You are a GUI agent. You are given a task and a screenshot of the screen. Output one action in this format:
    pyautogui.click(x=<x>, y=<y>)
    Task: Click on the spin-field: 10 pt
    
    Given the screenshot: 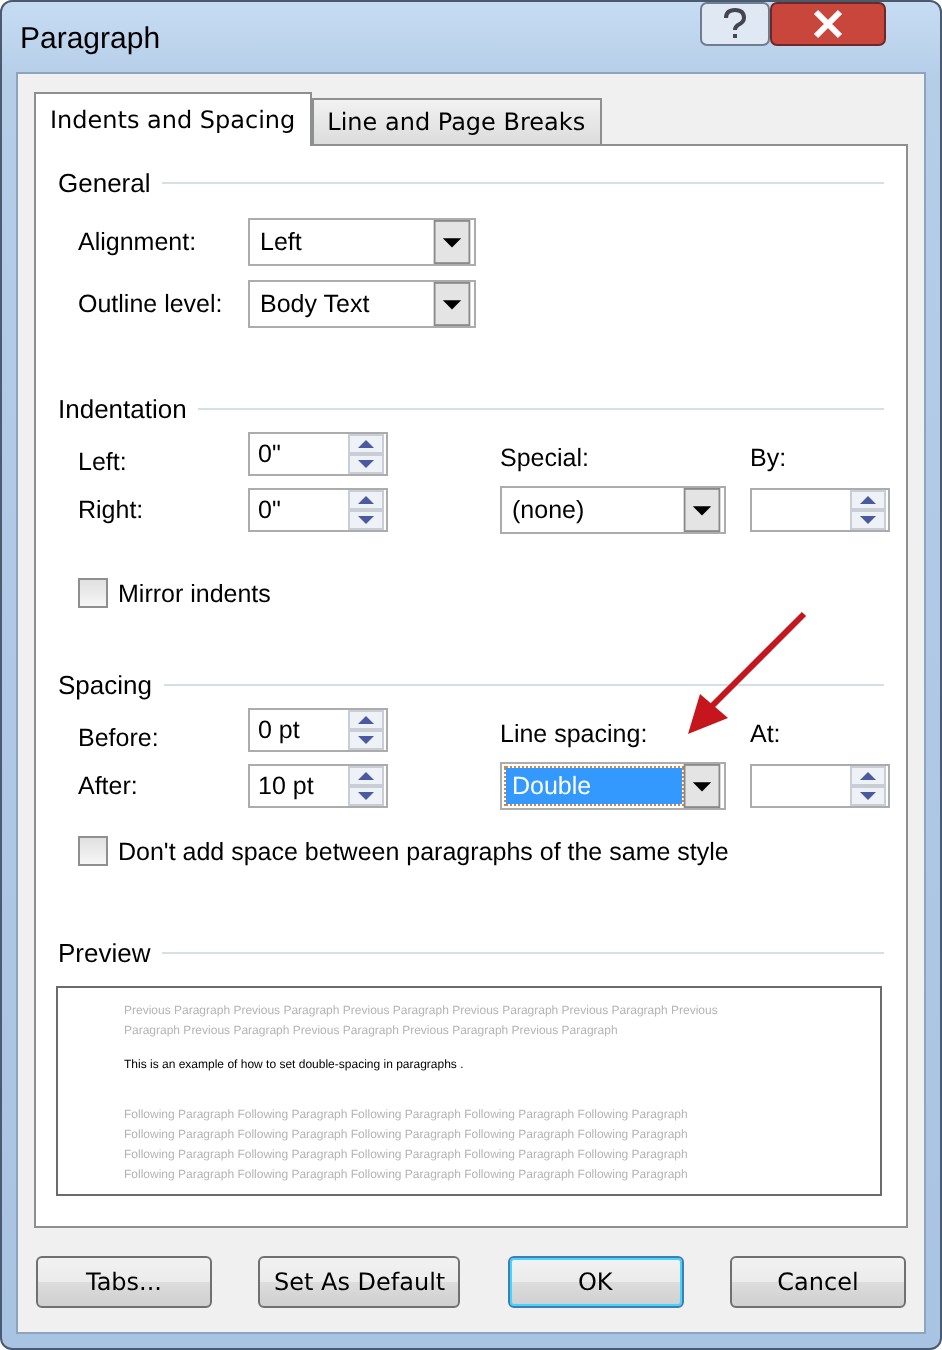 What is the action you would take?
    pyautogui.click(x=318, y=786)
    